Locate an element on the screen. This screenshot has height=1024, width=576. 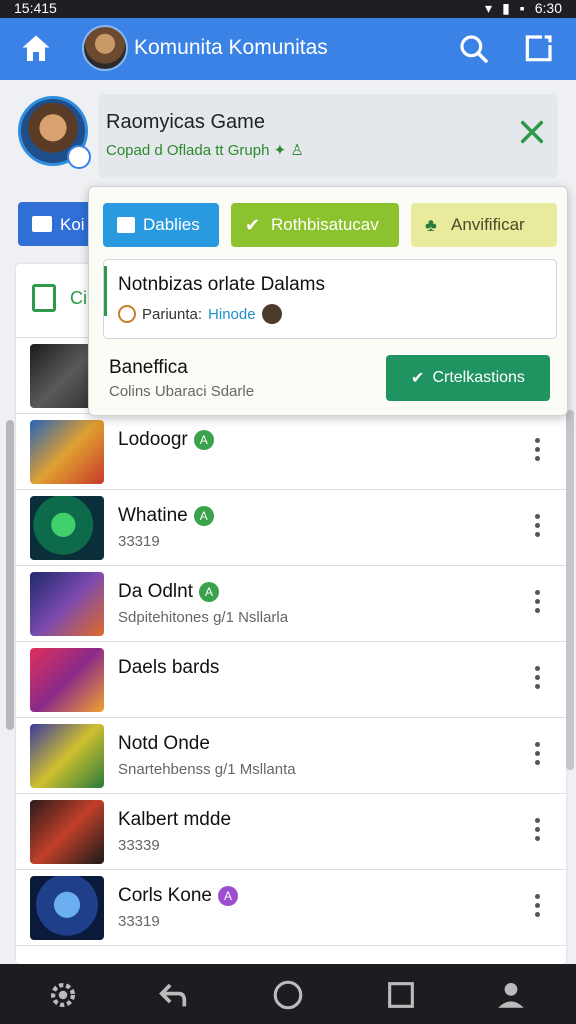
edit-icon is located at coordinates (538, 49).